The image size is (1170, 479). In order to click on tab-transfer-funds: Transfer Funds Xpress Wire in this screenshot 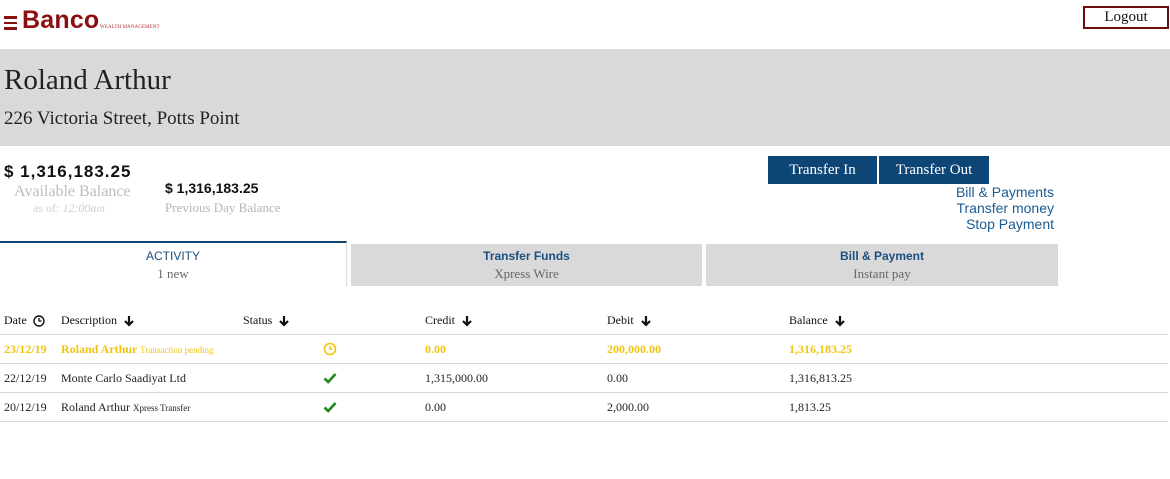, I will do `click(526, 265)`.